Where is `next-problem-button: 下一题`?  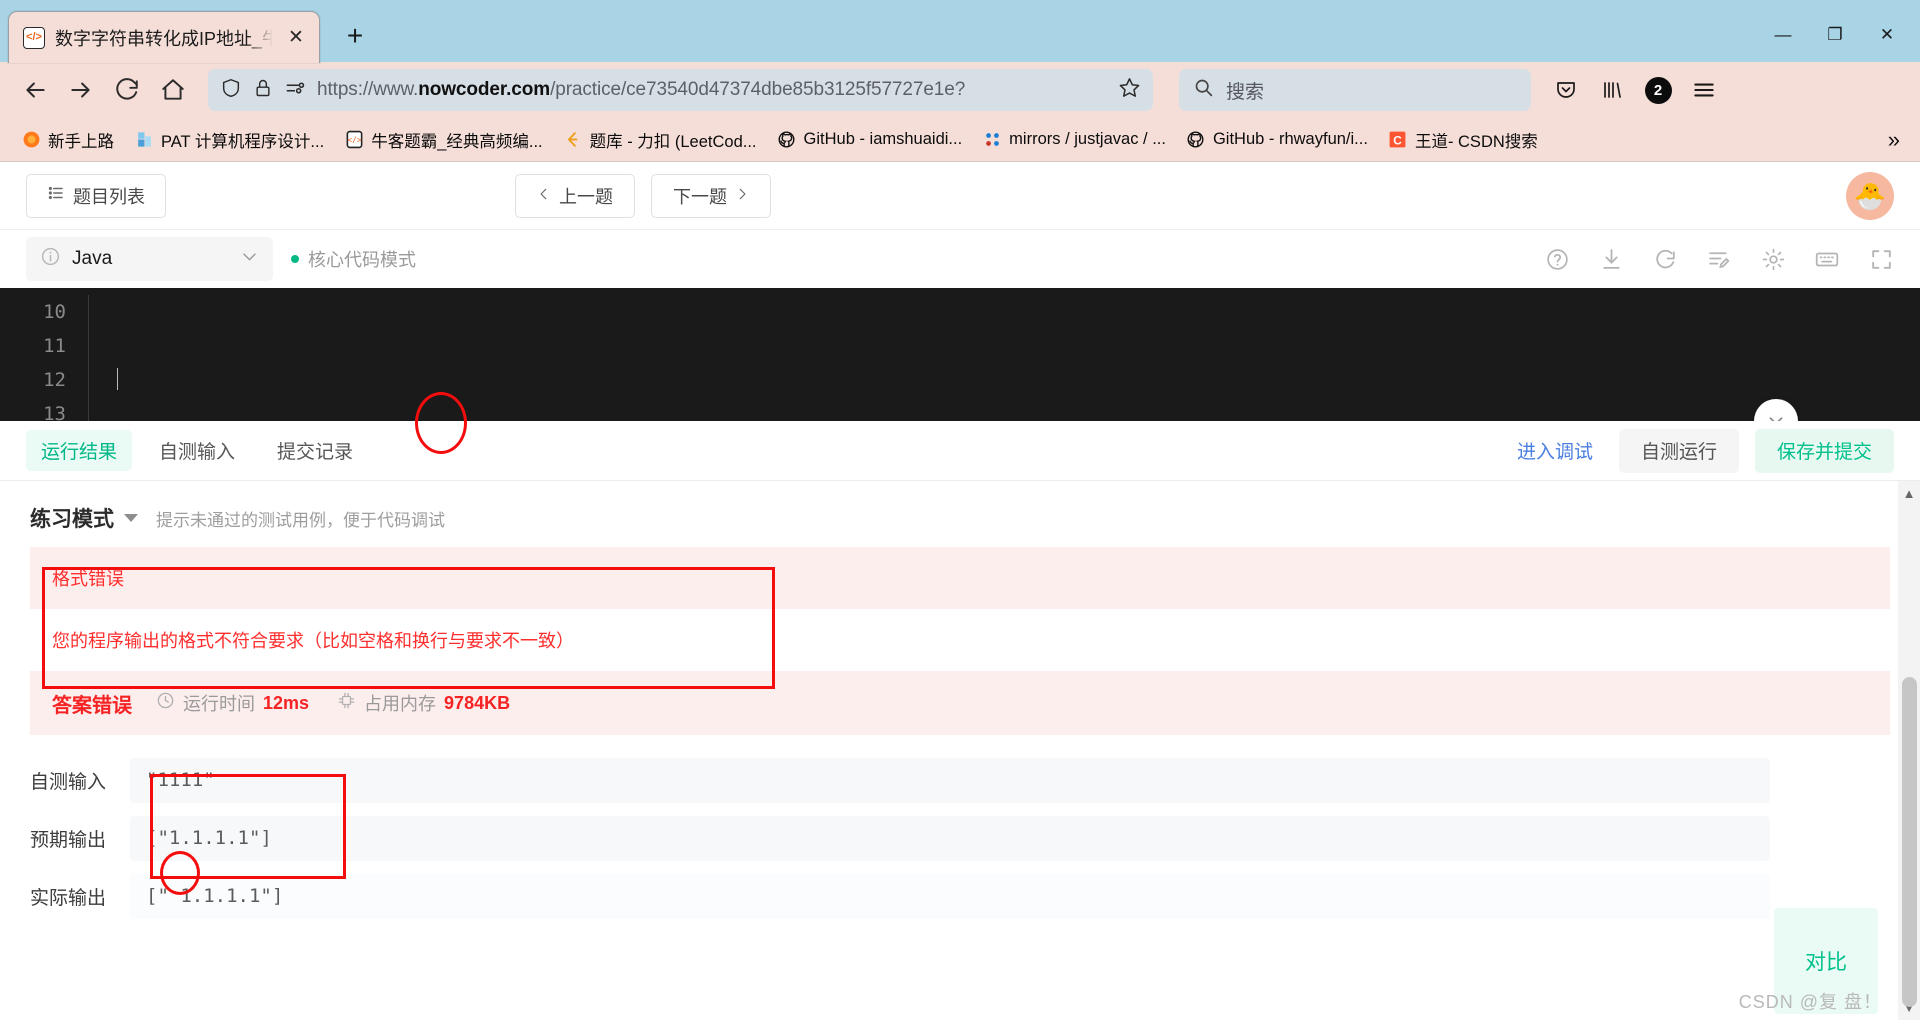 next-problem-button: 下一题 is located at coordinates (711, 196).